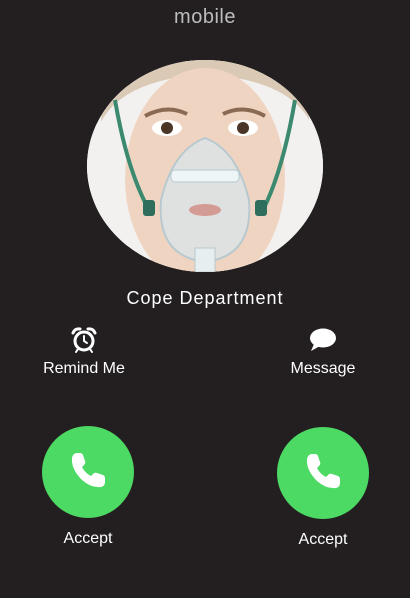 The image size is (410, 598). I want to click on alarm-clock-icon, so click(84, 340).